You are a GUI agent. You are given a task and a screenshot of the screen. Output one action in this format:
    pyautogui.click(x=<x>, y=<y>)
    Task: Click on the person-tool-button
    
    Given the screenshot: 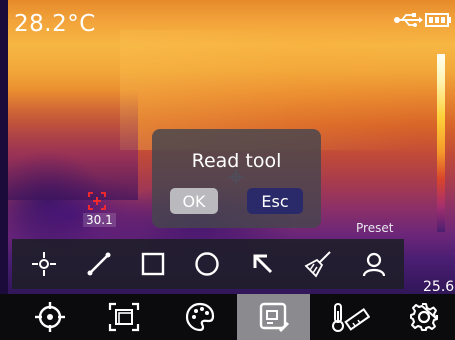 What is the action you would take?
    pyautogui.click(x=374, y=264)
    